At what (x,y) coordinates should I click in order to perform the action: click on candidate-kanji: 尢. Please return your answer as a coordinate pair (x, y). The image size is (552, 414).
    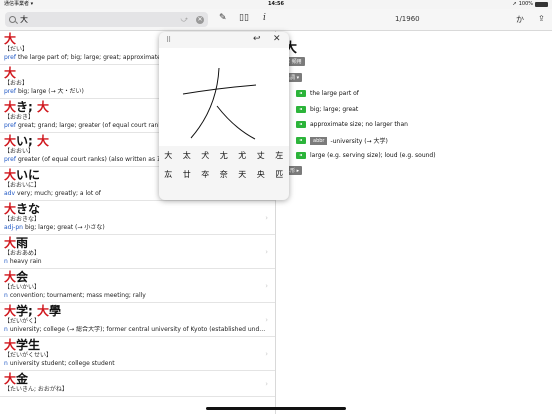
    Looking at the image, I should click on (224, 155).